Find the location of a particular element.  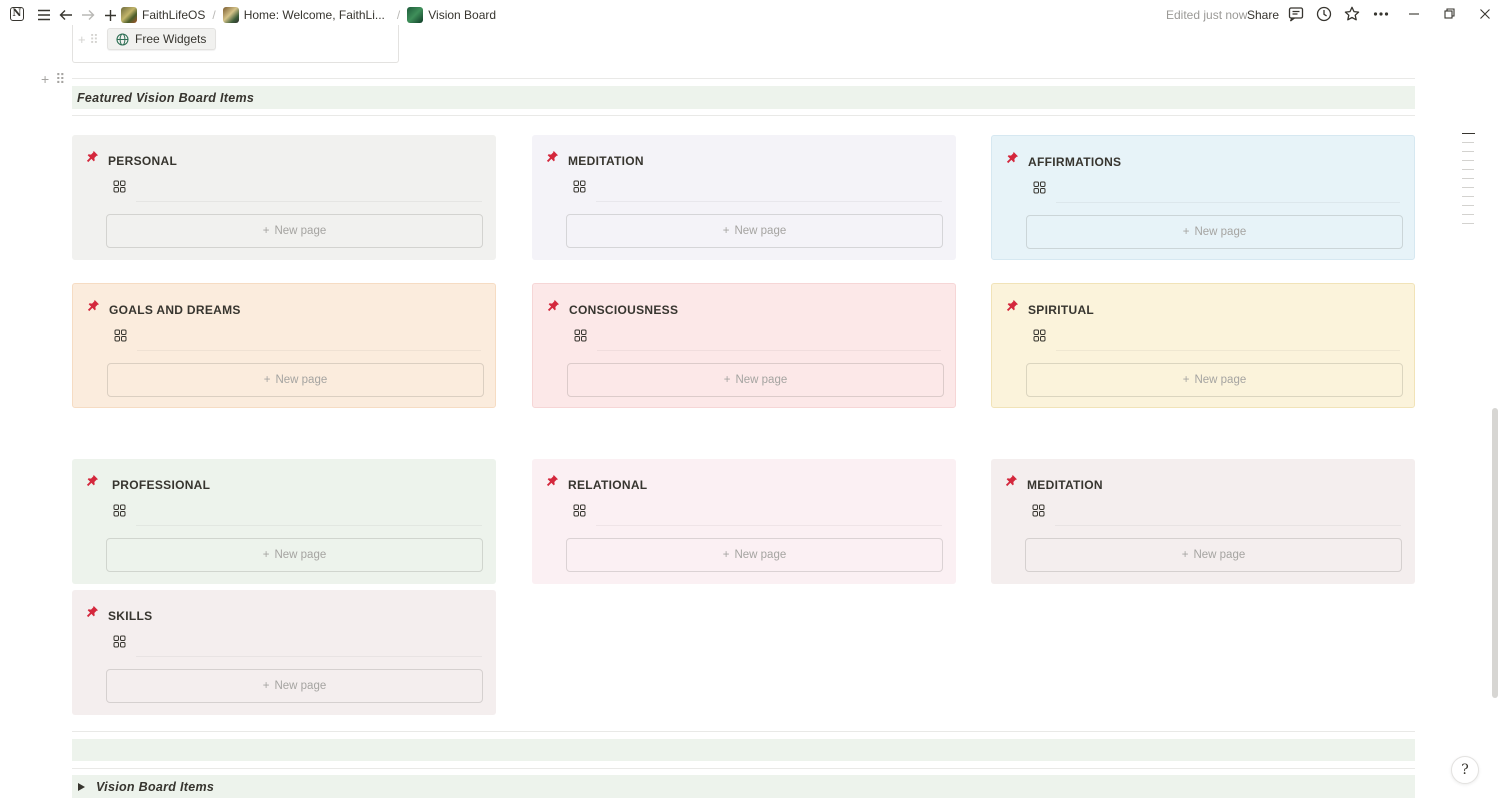

gallery-card-goals-and-dreams: GOALS AND DREAMS + New page is located at coordinates (284, 345).